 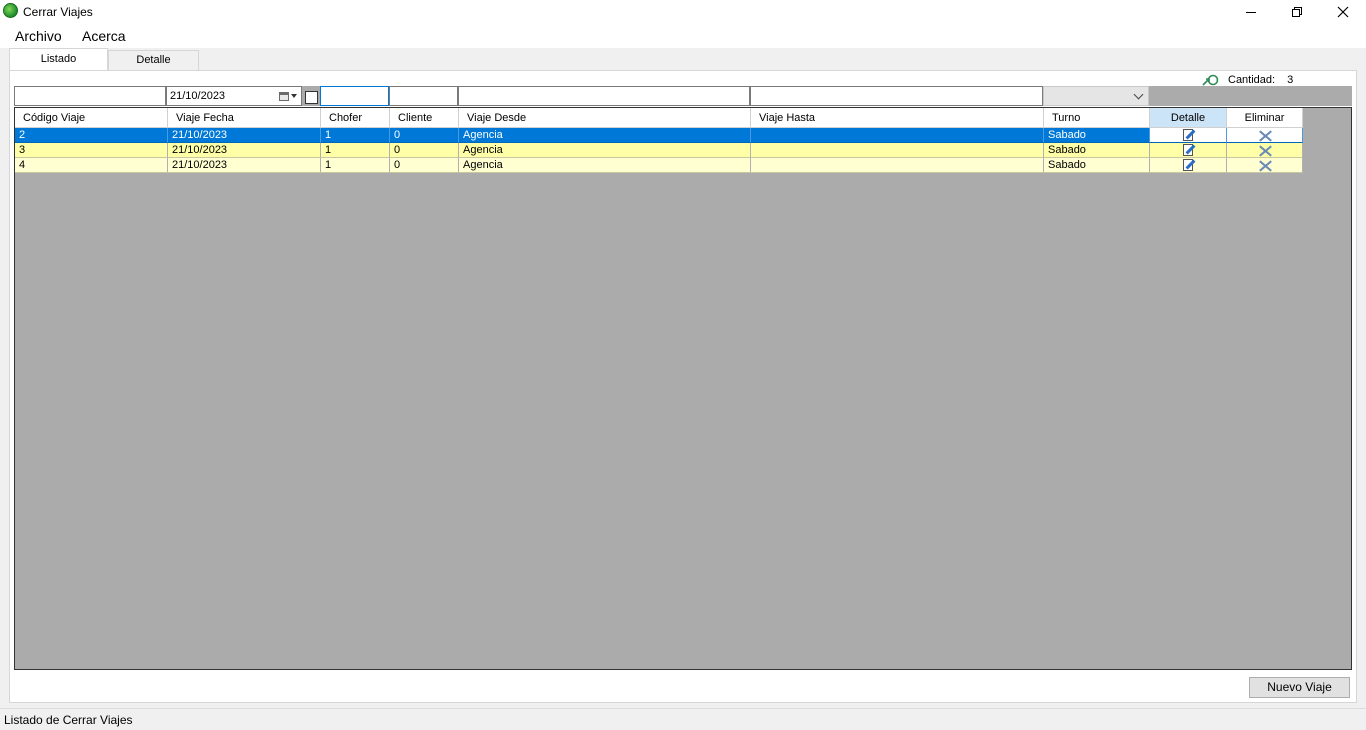 I want to click on tab-detalle: Detalle, so click(x=153, y=60).